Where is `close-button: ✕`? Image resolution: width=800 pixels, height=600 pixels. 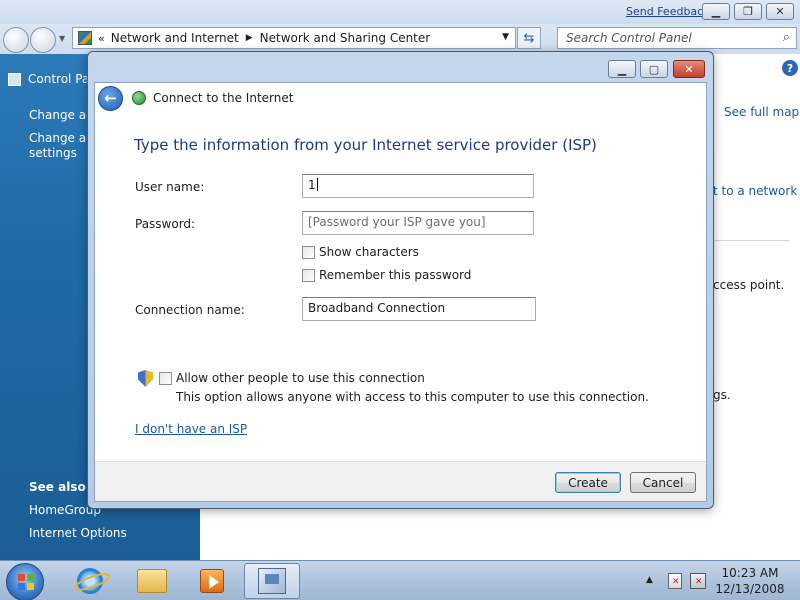
close-button: ✕ is located at coordinates (780, 11).